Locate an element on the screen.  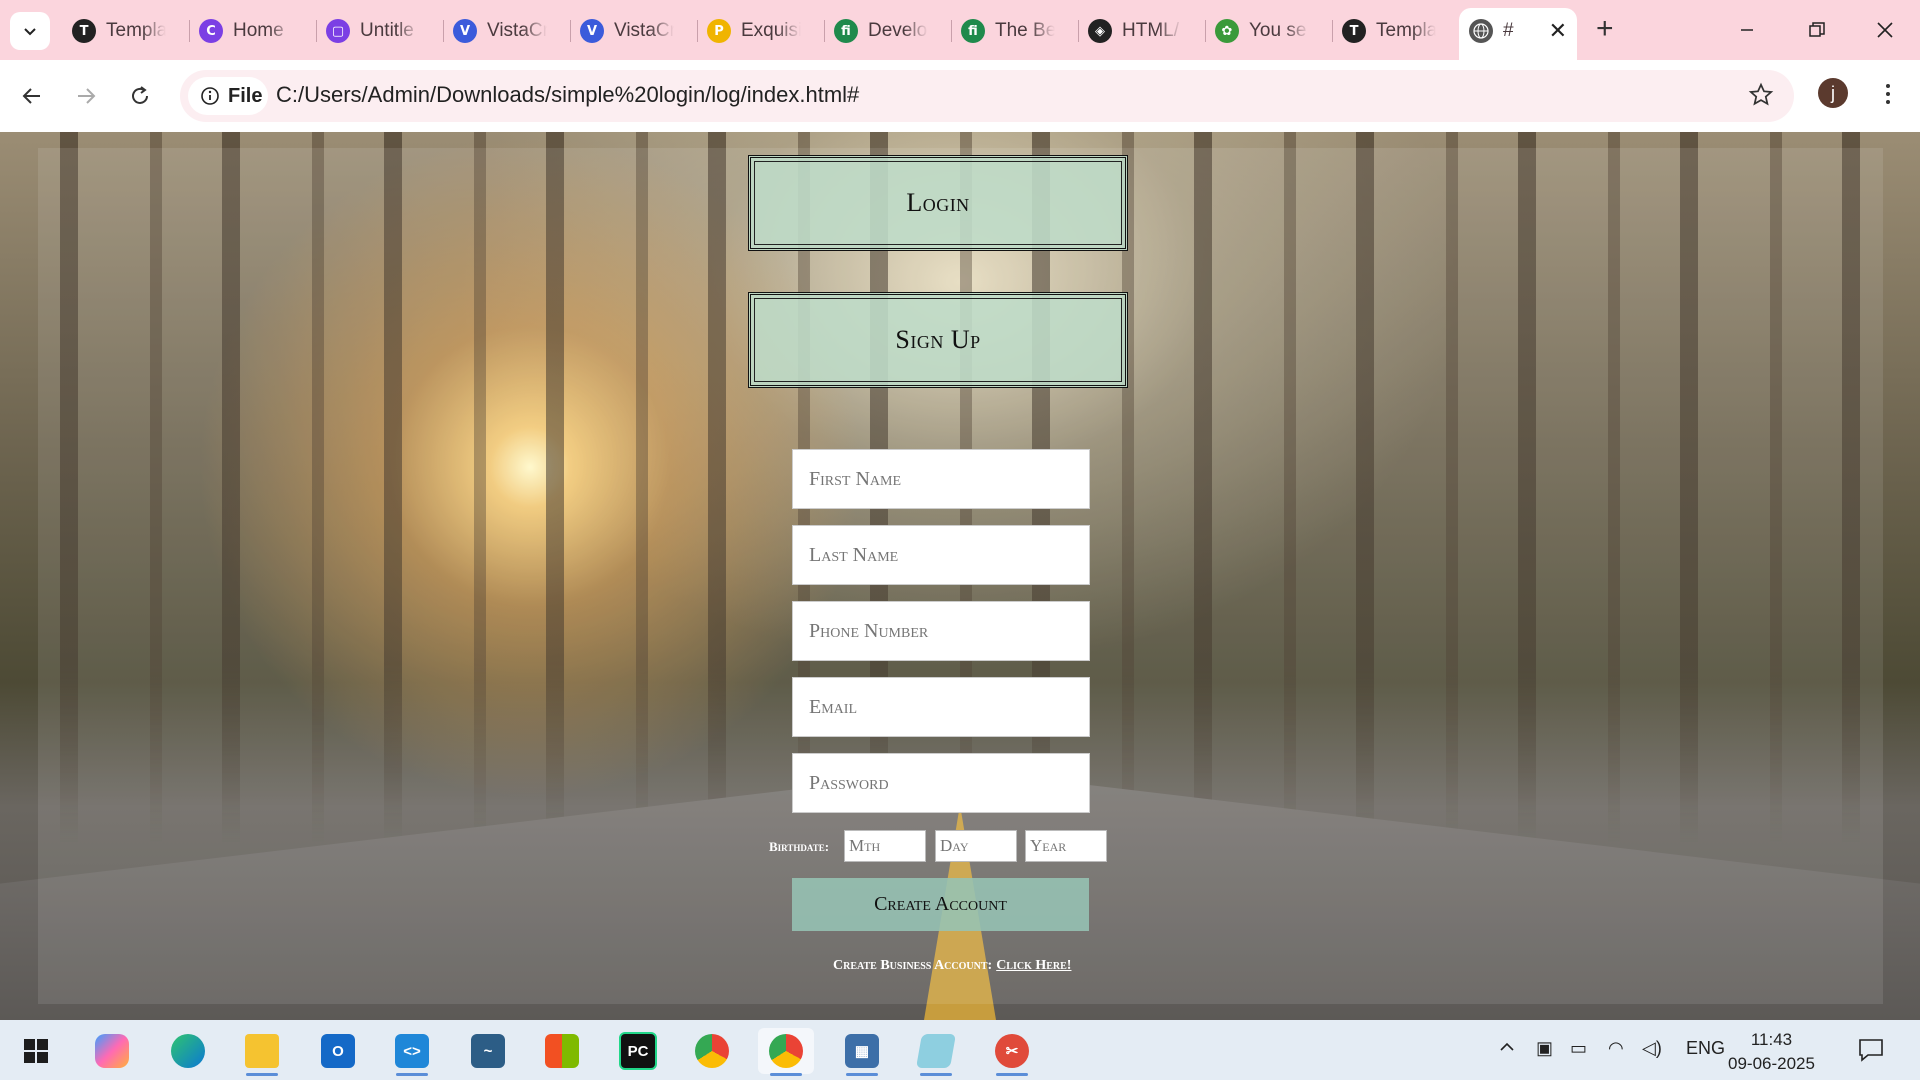
forward-button is located at coordinates (86, 96).